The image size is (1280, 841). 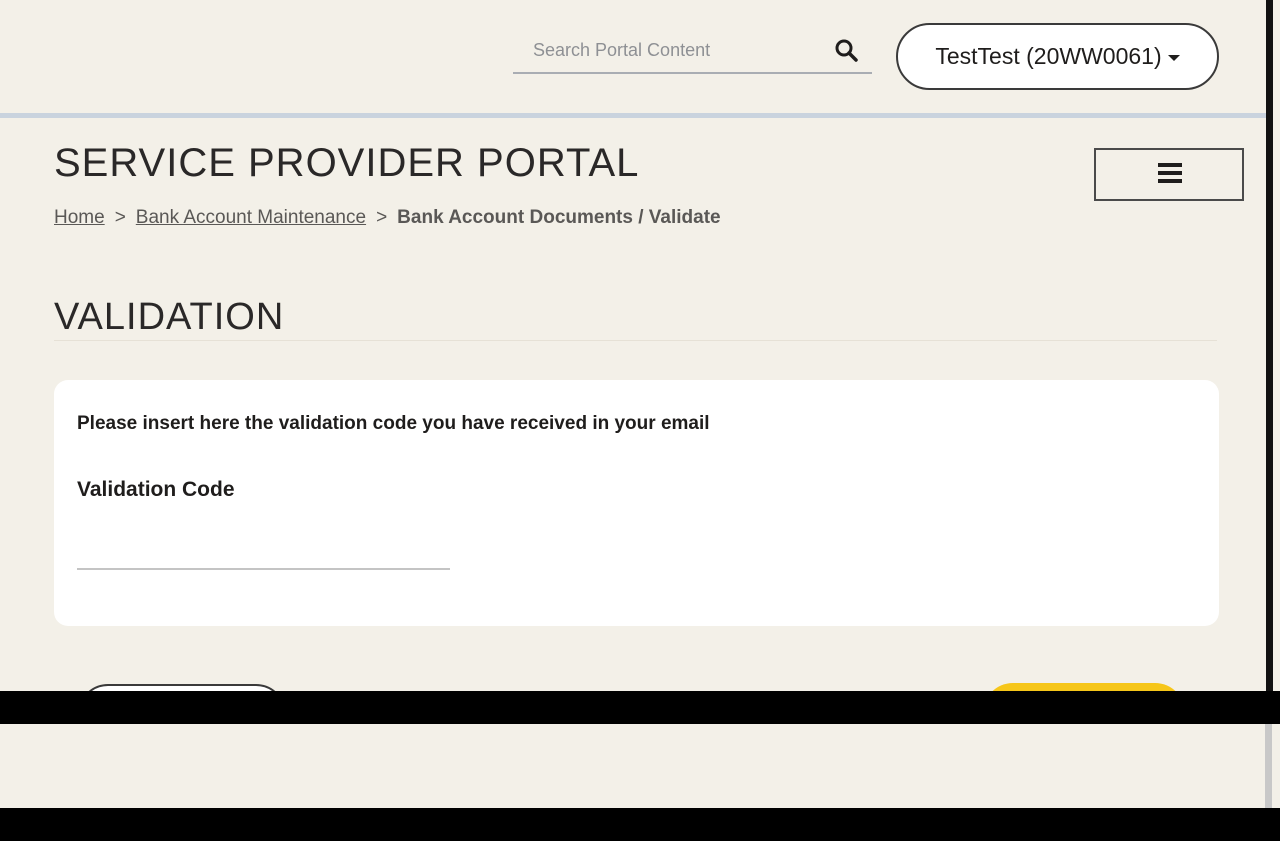 I want to click on caret-down-icon, so click(x=1173, y=58).